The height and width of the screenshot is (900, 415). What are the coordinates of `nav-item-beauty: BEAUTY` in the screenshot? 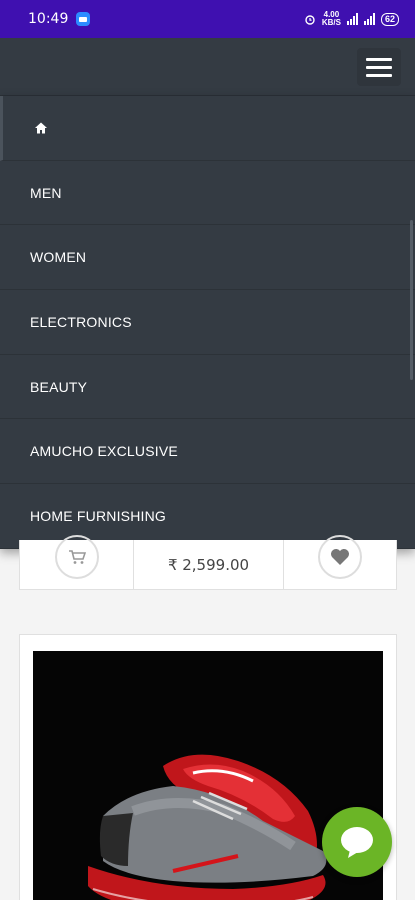 It's located at (207, 387).